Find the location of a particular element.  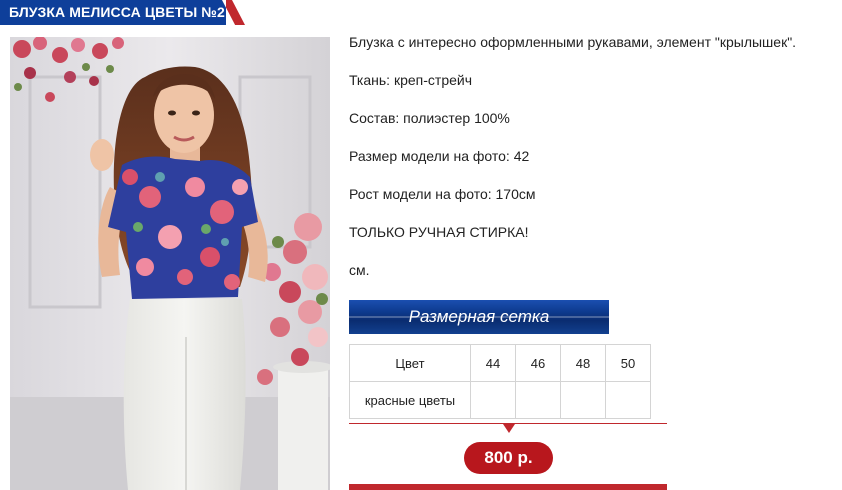

price-divider-bottom is located at coordinates (508, 487).